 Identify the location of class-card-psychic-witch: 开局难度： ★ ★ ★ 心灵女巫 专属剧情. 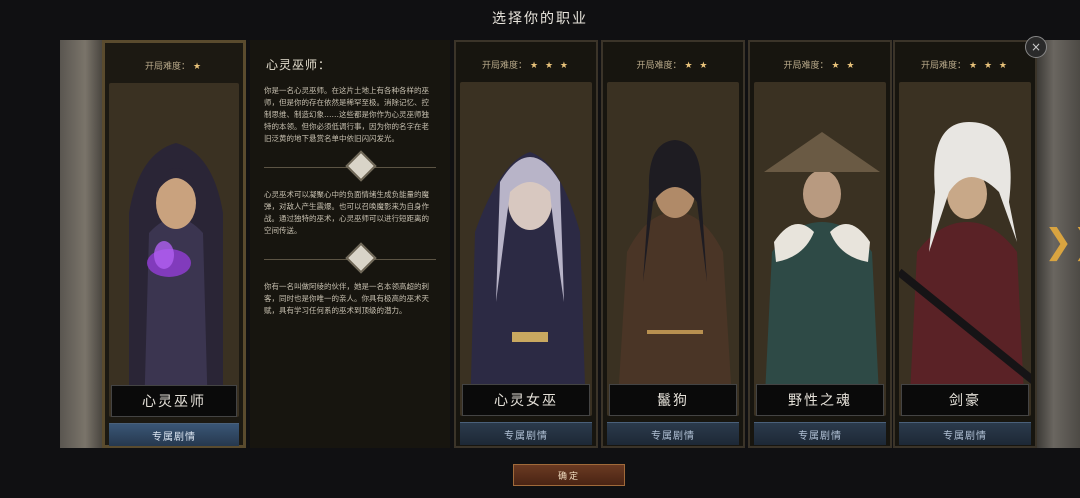
(526, 244).